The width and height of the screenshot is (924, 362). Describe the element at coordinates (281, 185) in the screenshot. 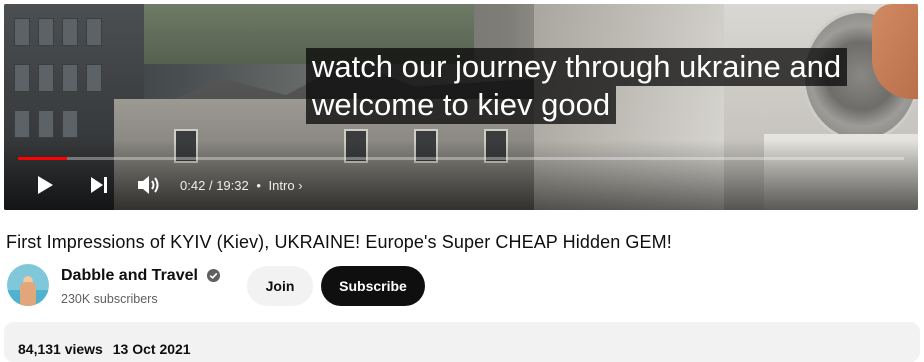

I see `chapter-label: Intro` at that location.